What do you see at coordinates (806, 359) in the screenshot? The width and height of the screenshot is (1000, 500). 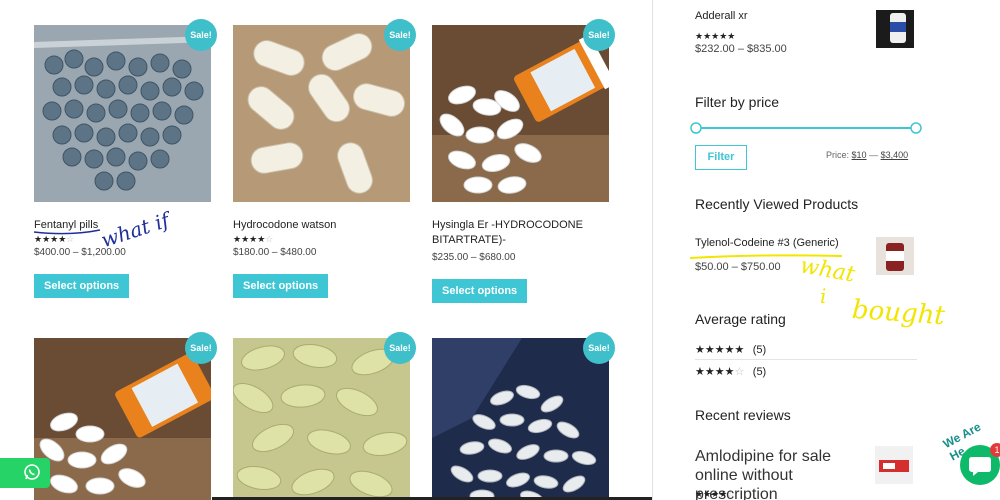 I see `rating-divider` at bounding box center [806, 359].